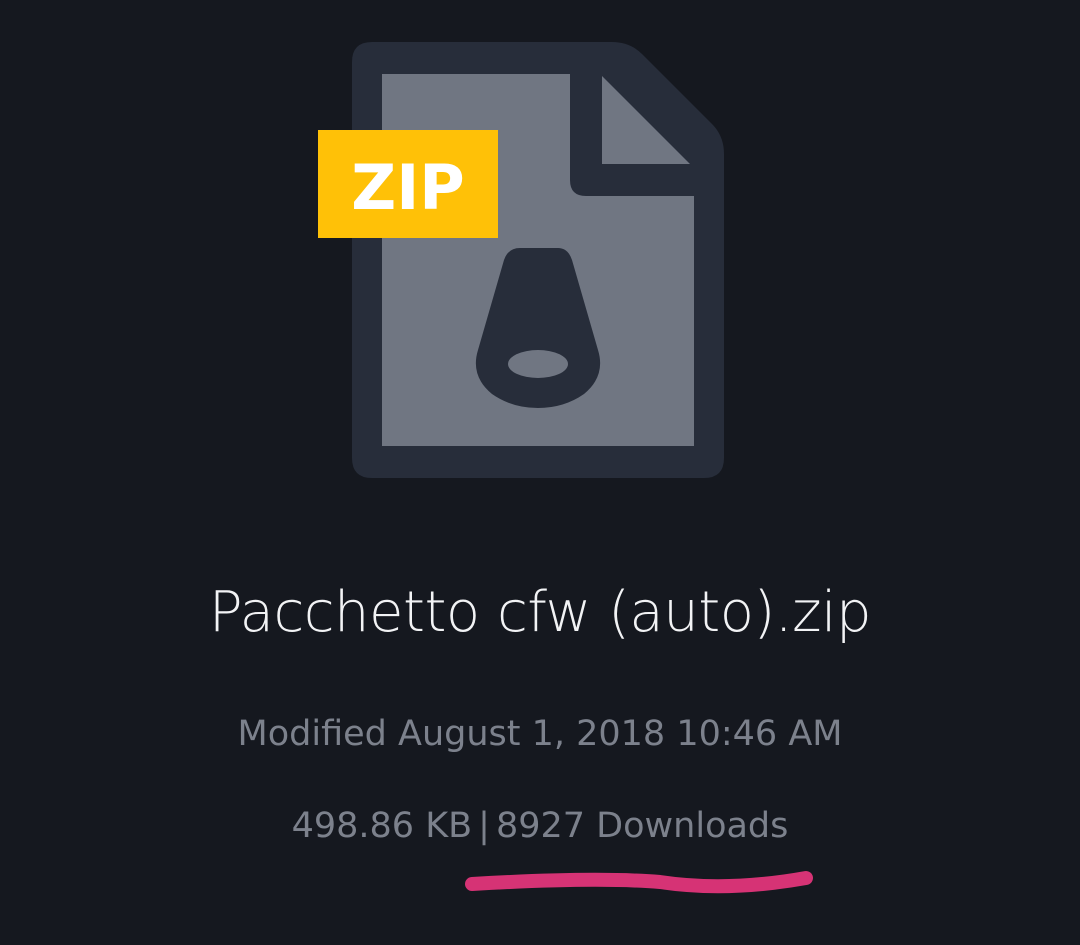 This screenshot has height=945, width=1080. What do you see at coordinates (382, 826) in the screenshot?
I see `file-size: 498.86 KB` at bounding box center [382, 826].